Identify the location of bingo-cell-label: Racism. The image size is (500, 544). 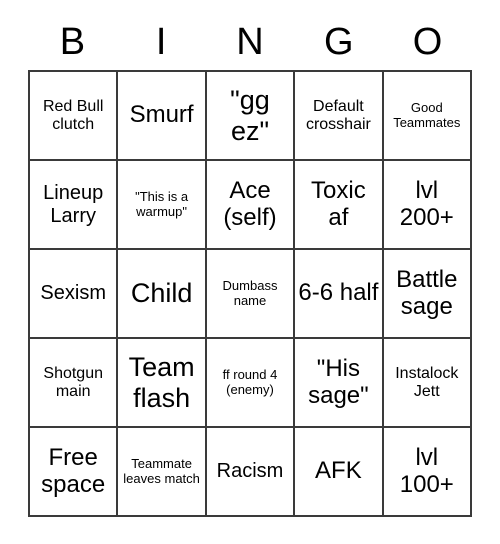
(250, 471).